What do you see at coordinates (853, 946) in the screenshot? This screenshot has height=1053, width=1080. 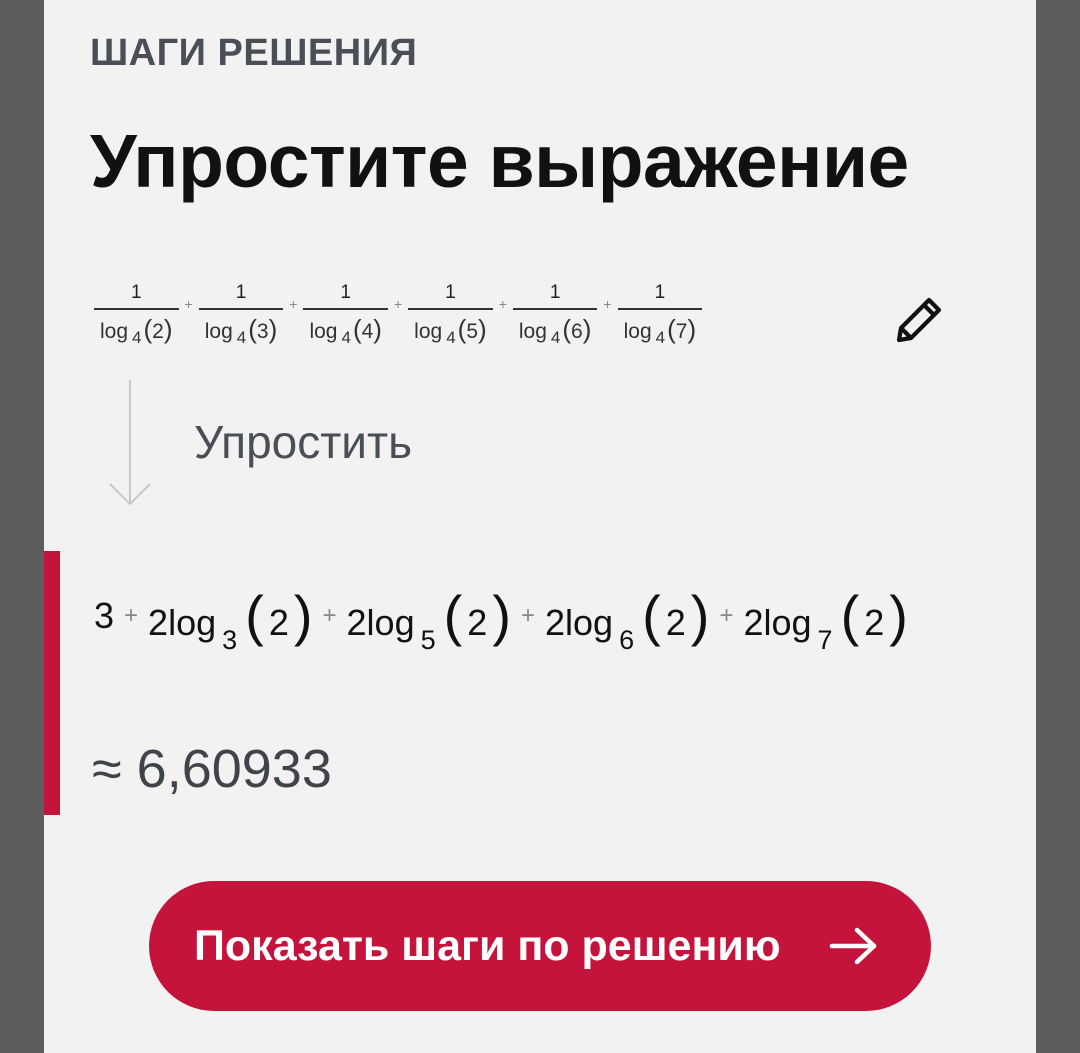 I see `arrow-right-icon` at bounding box center [853, 946].